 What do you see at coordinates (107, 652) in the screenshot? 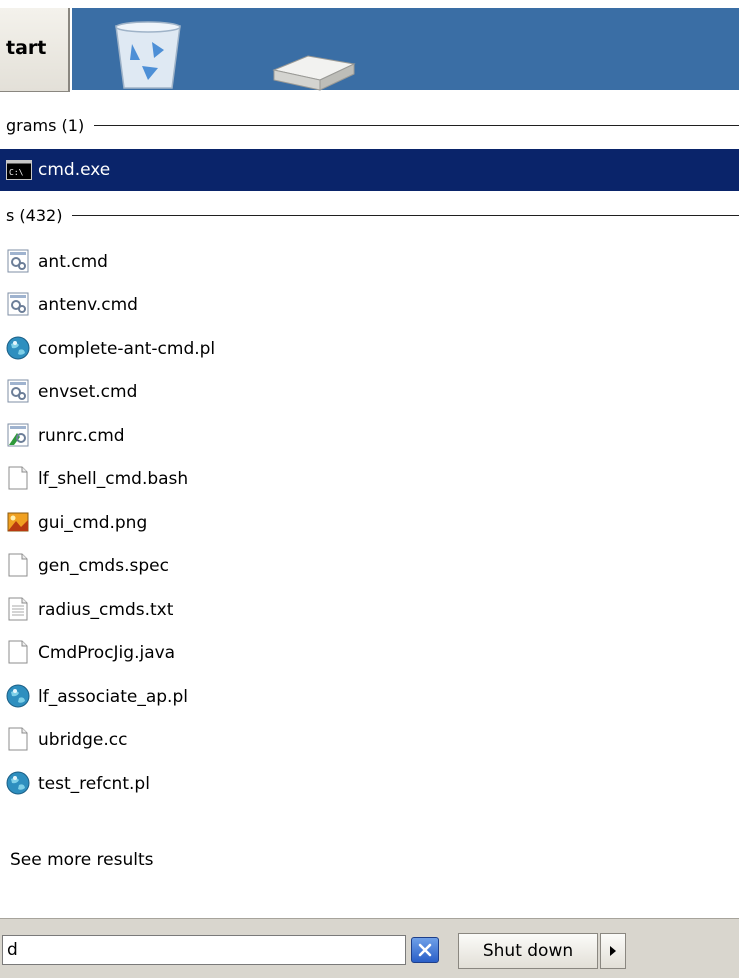
I see `result-item-label: CmdProcJig.java` at bounding box center [107, 652].